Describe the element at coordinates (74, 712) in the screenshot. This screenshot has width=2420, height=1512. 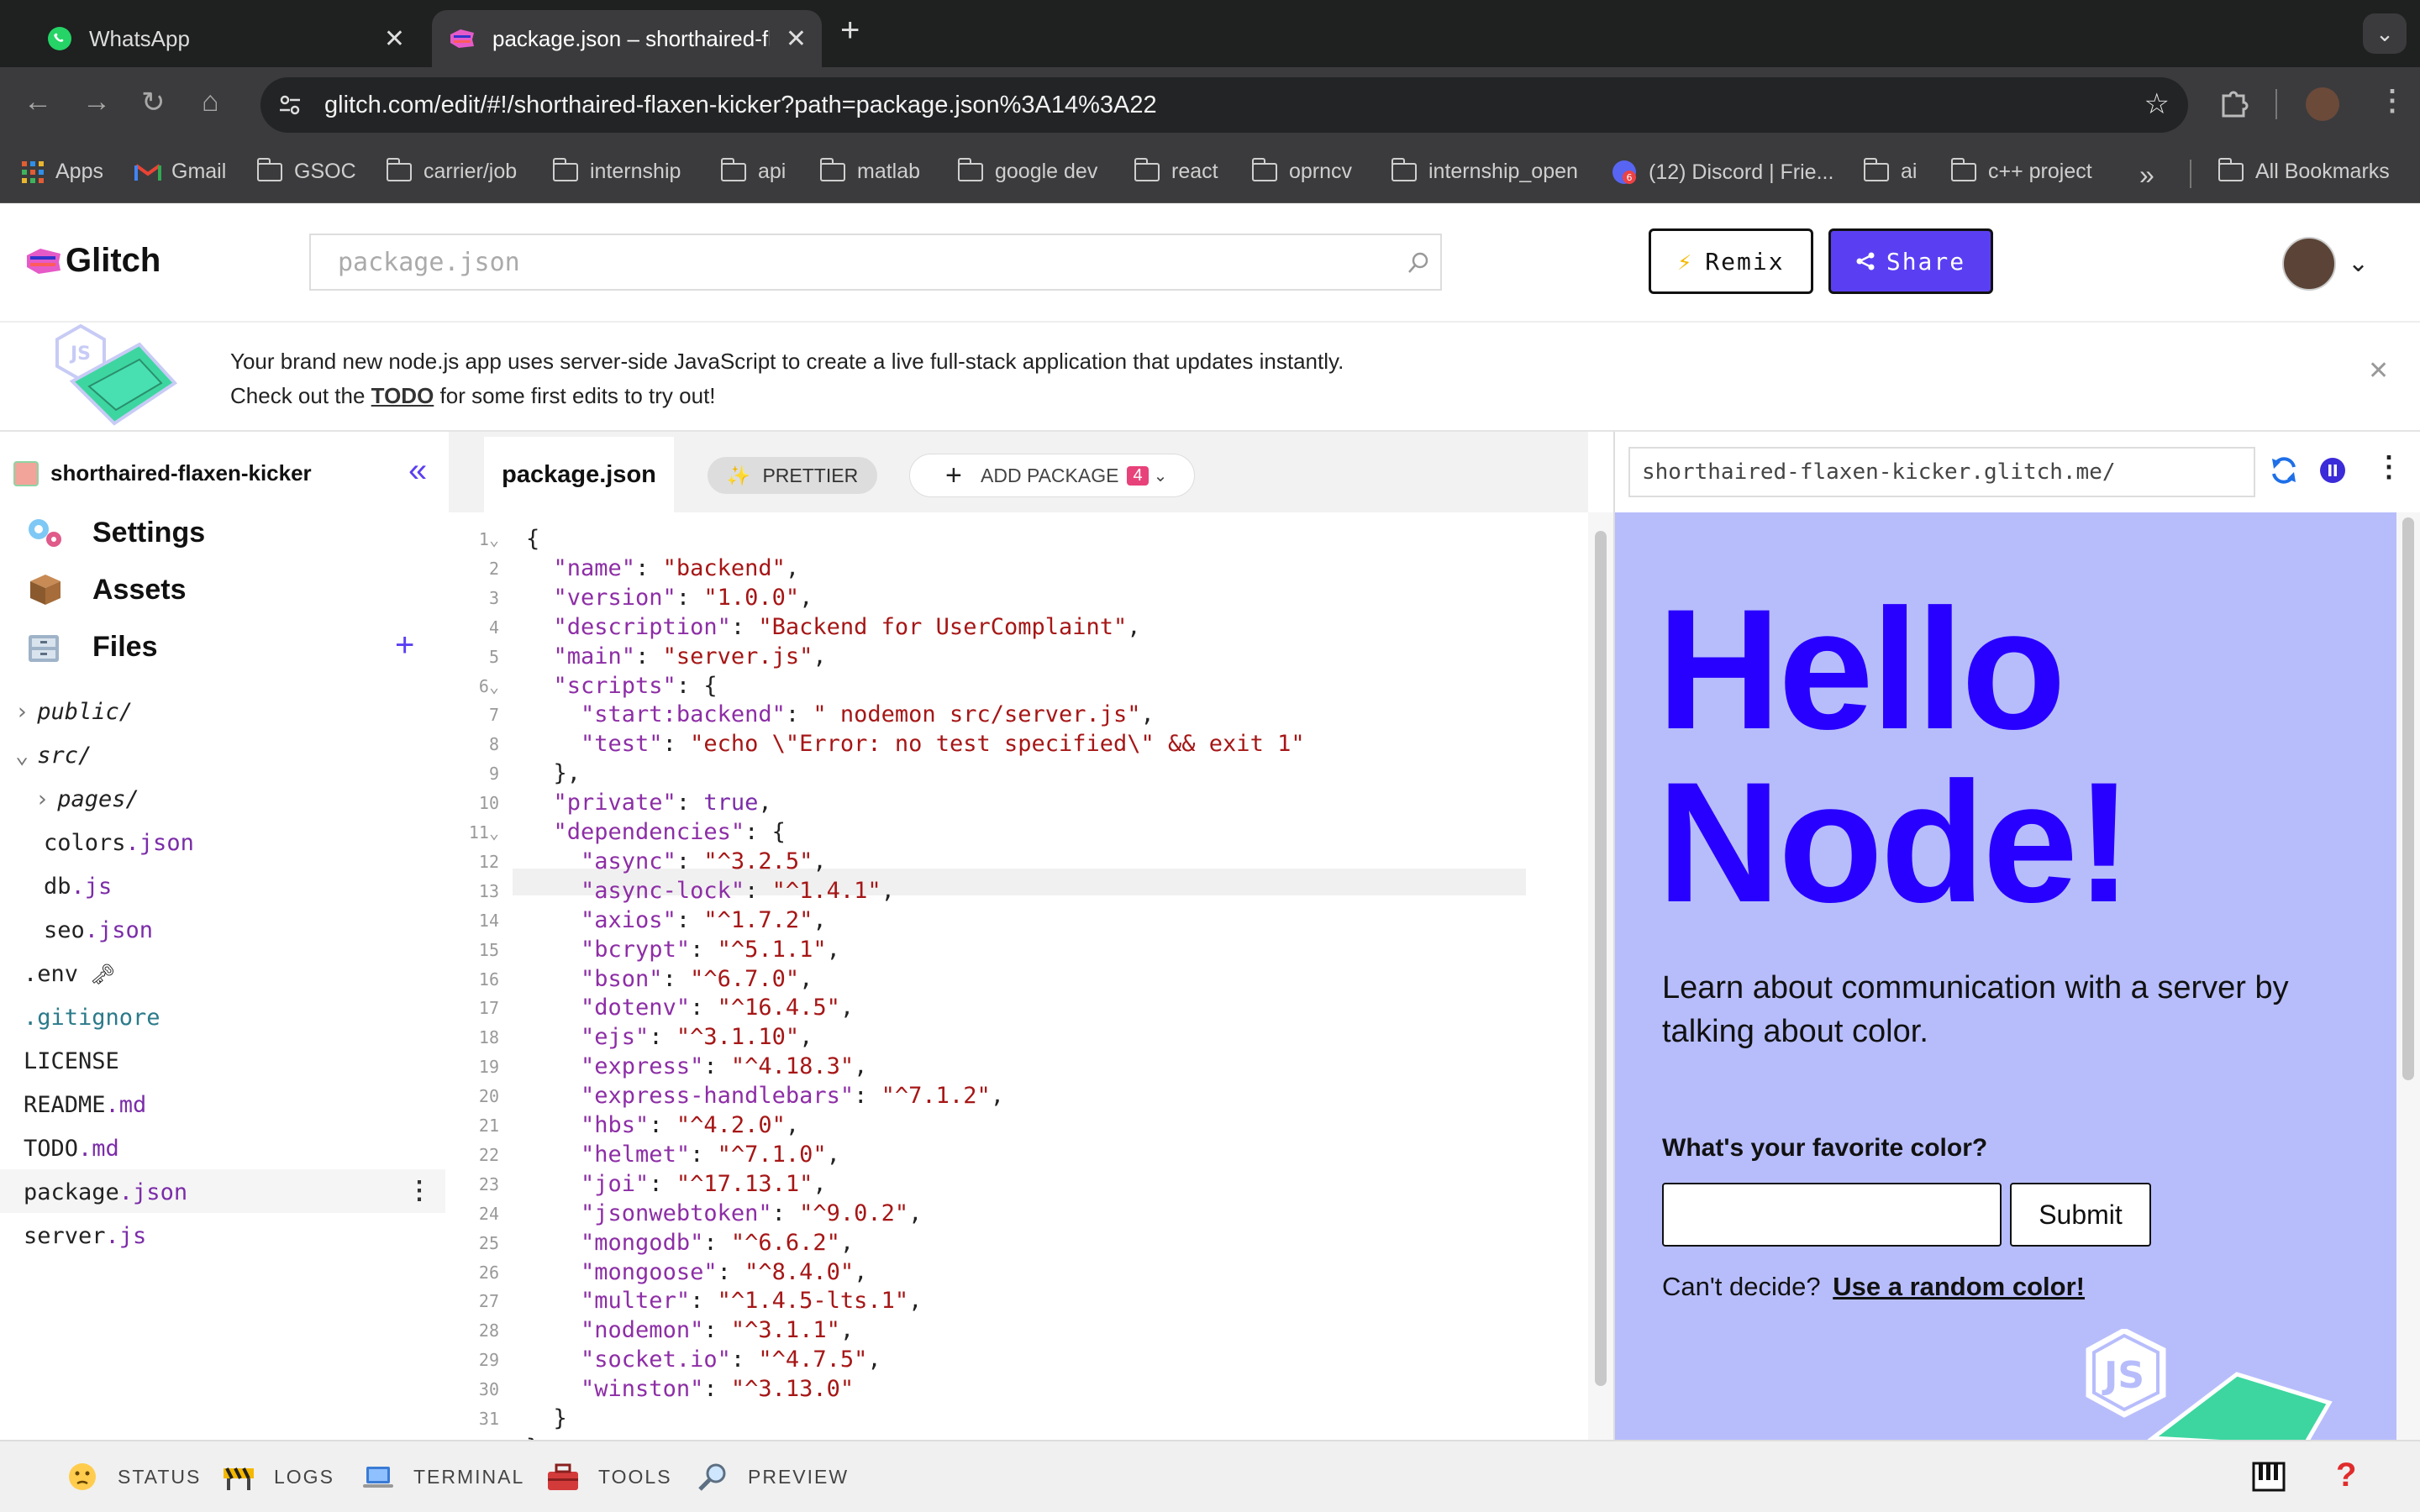
I see `folder-public: › public/` at that location.